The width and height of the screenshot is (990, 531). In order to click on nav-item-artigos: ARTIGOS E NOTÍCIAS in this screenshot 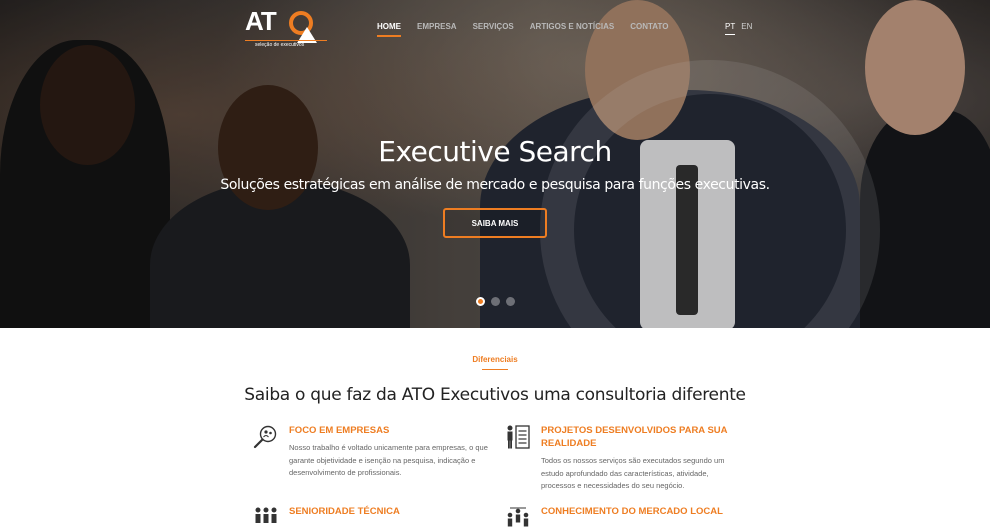, I will do `click(572, 29)`.